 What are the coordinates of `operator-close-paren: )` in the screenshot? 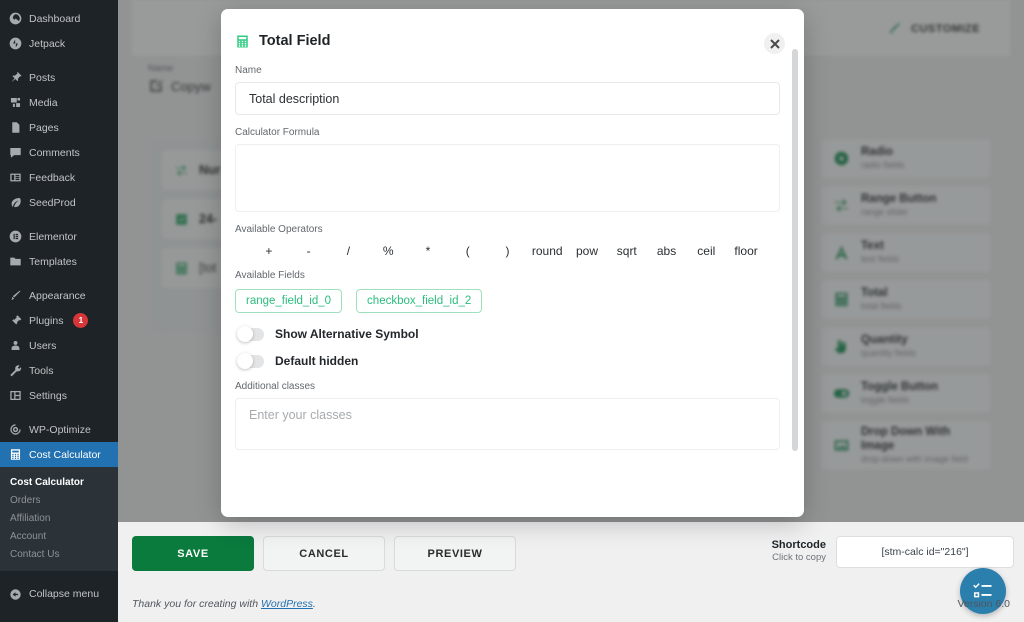 It's located at (508, 251).